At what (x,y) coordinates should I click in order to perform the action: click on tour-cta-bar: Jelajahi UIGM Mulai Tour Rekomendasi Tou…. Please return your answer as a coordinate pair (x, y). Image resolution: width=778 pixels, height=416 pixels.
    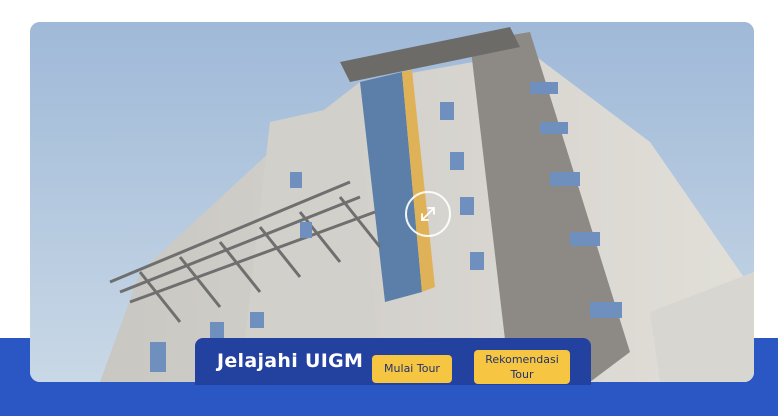
    Looking at the image, I should click on (393, 361).